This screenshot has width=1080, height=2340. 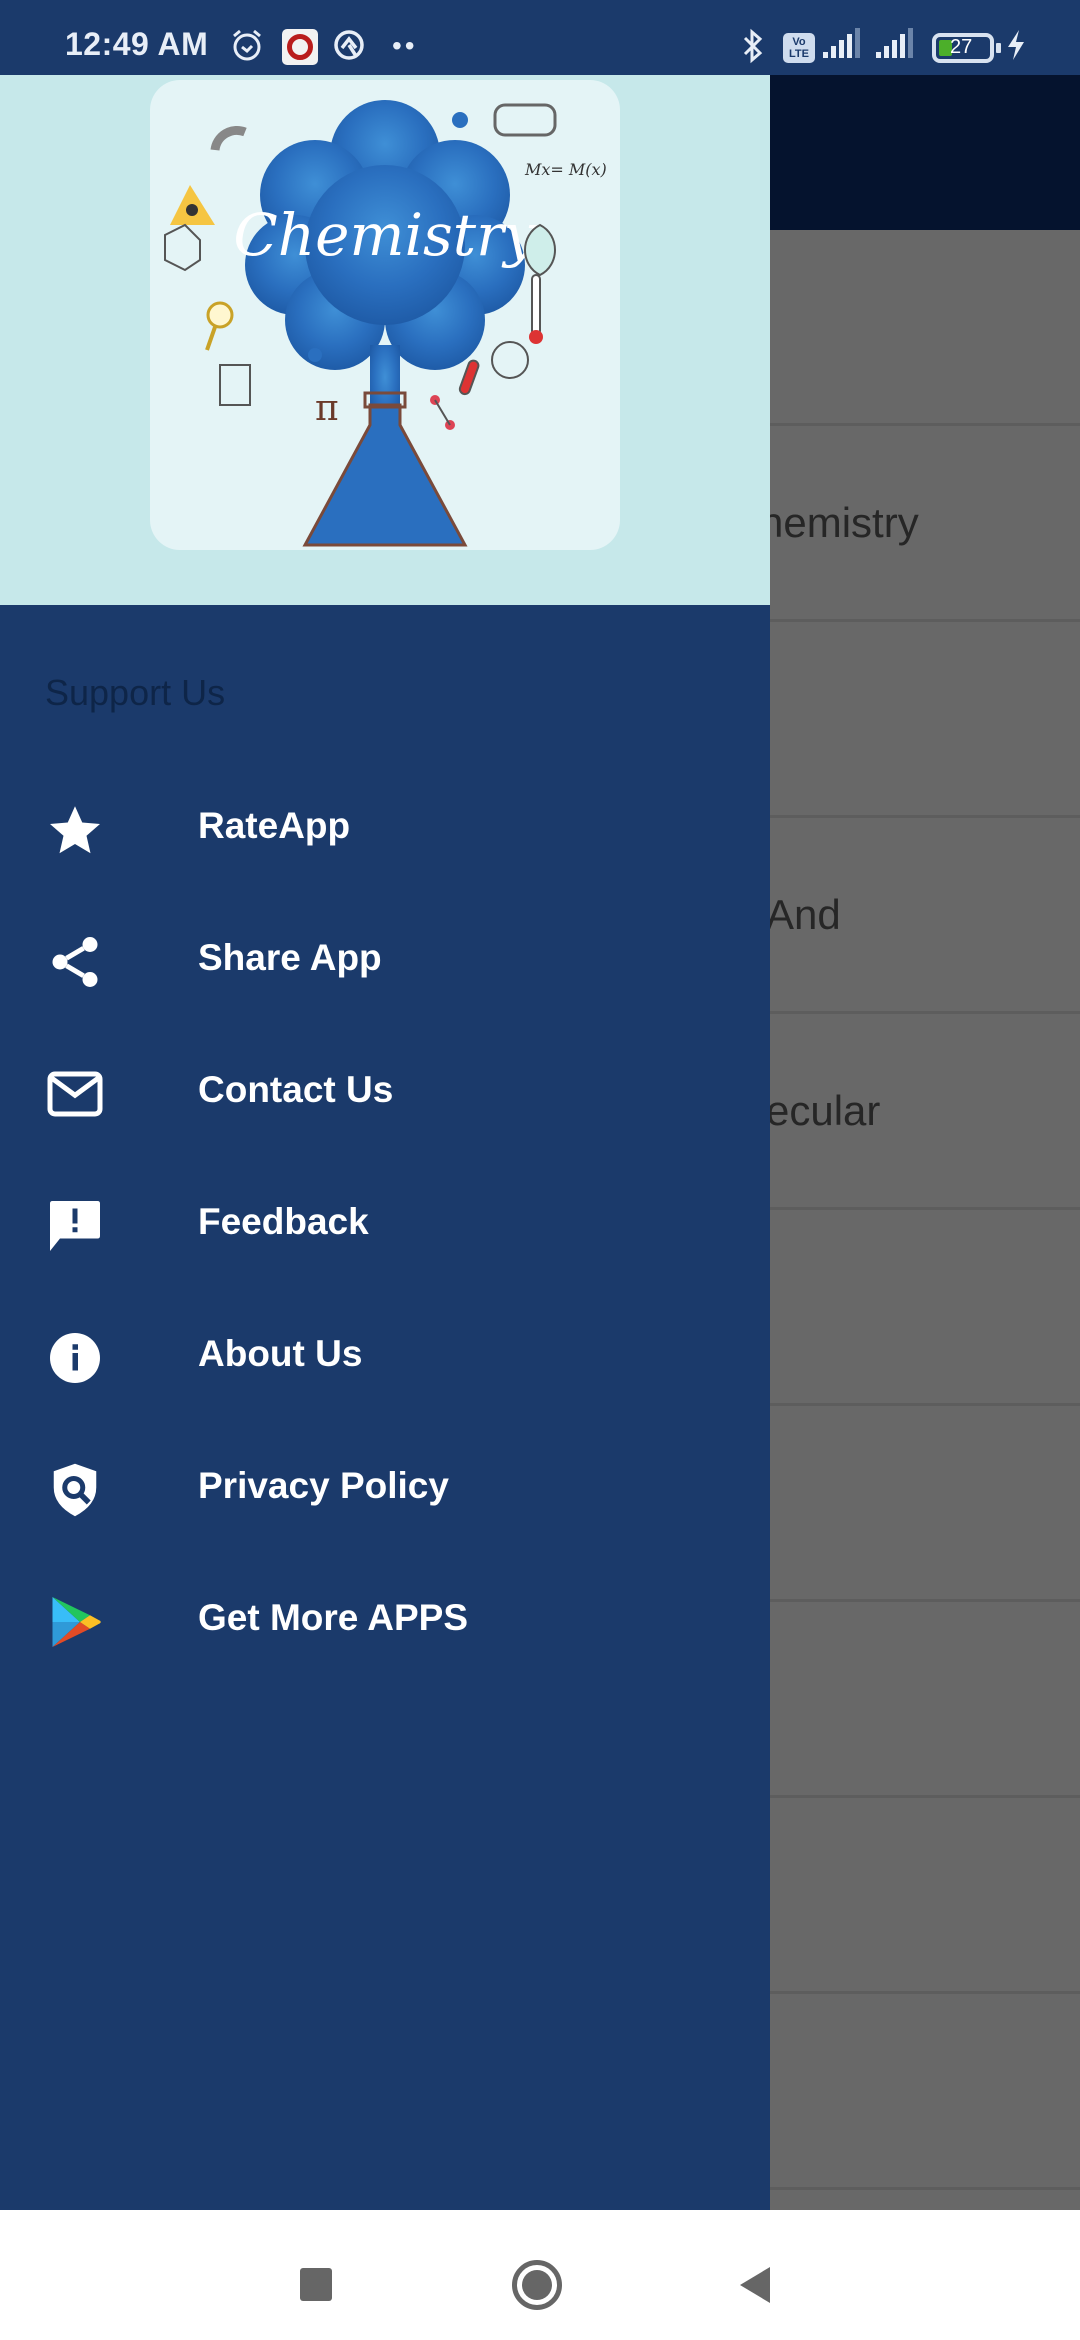 I want to click on chemistry-header-image: Chemistry π Mx= M(x), so click(x=385, y=315).